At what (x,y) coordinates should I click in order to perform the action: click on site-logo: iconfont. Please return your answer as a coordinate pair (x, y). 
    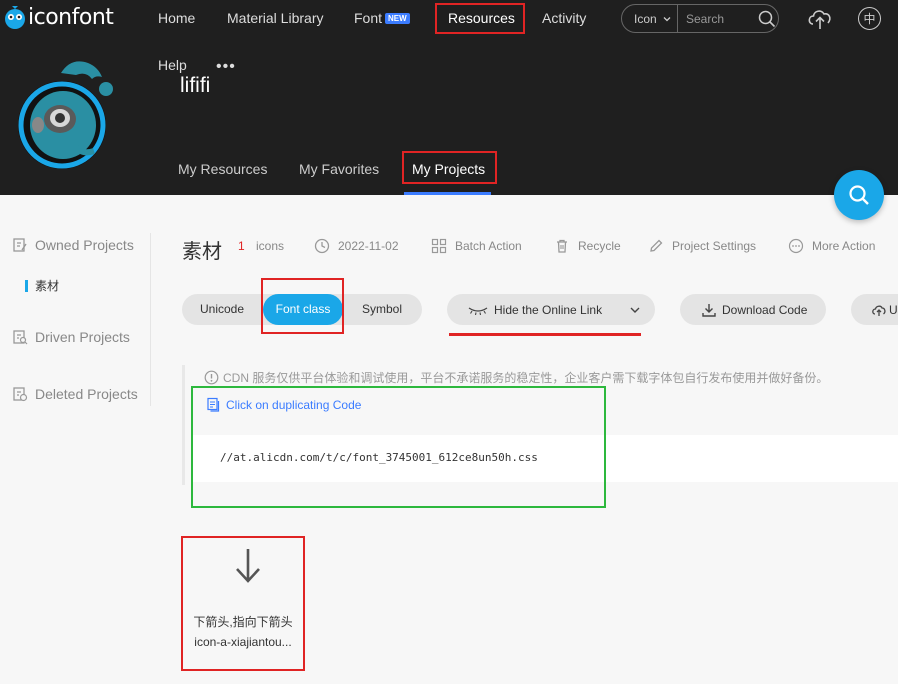
    Looking at the image, I should click on (59, 17).